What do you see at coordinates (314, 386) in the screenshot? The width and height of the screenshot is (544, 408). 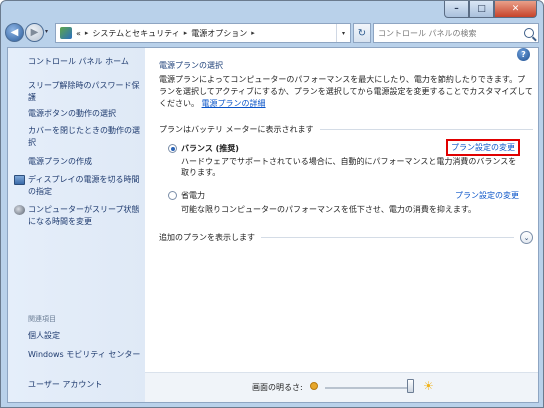 I see `dim-sun-icon` at bounding box center [314, 386].